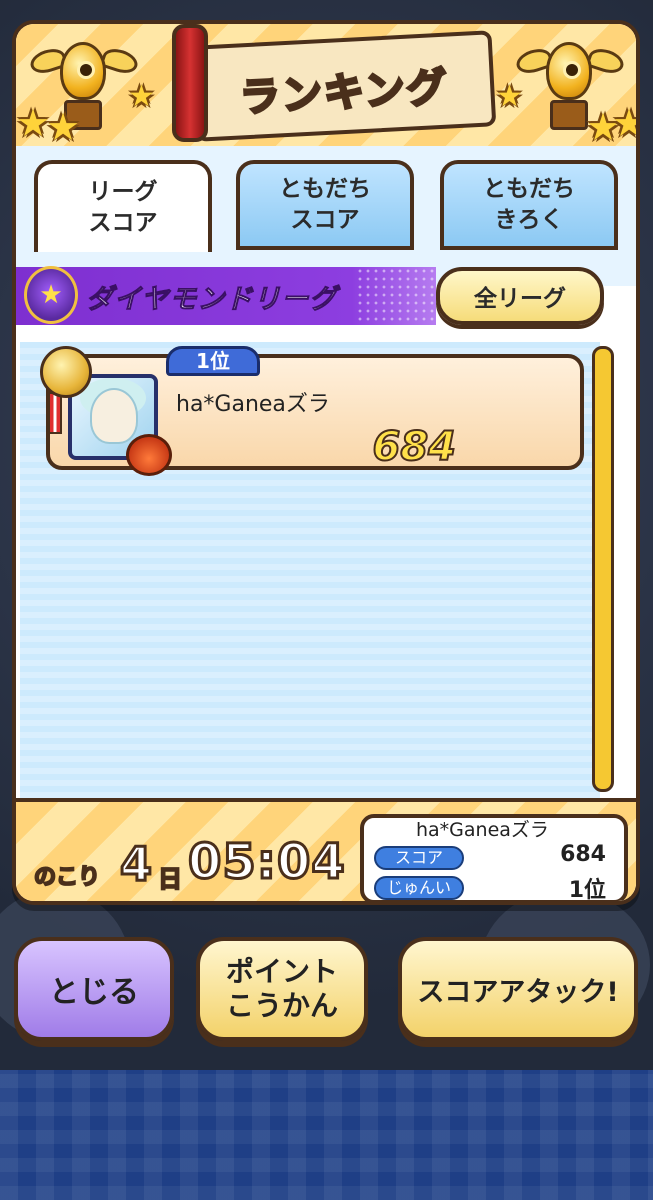 This screenshot has height=1200, width=653. I want to click on remaining-days: 4, so click(135, 864).